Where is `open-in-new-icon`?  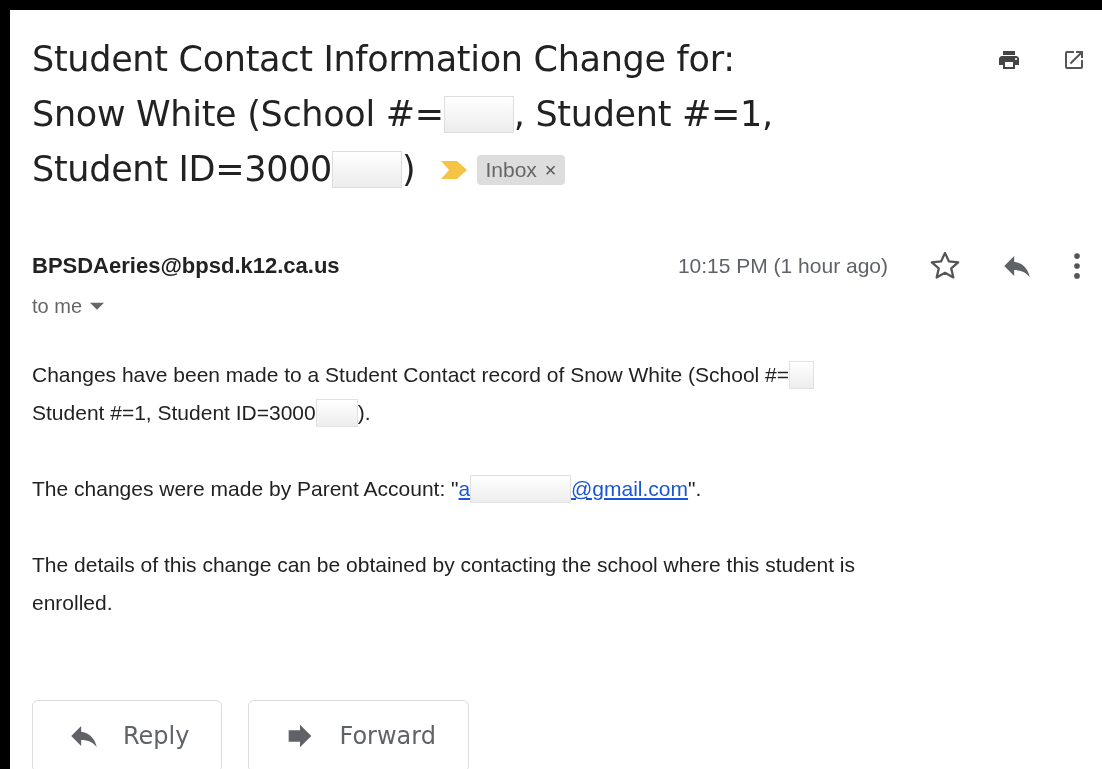
open-in-new-icon is located at coordinates (1074, 60).